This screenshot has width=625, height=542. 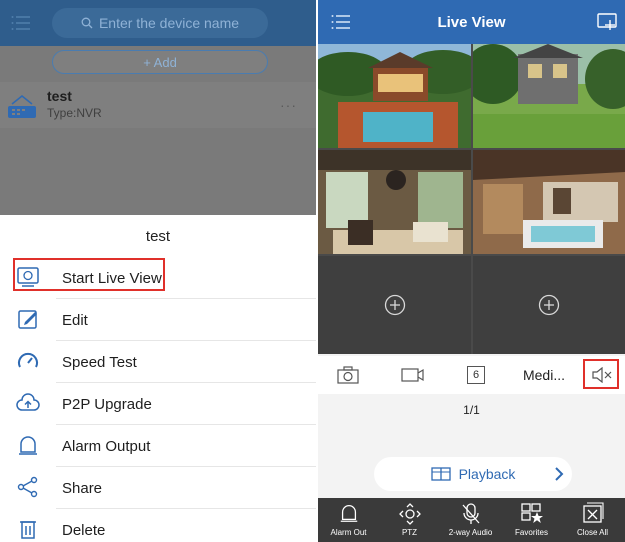 What do you see at coordinates (82, 488) in the screenshot?
I see `menu-label: Share` at bounding box center [82, 488].